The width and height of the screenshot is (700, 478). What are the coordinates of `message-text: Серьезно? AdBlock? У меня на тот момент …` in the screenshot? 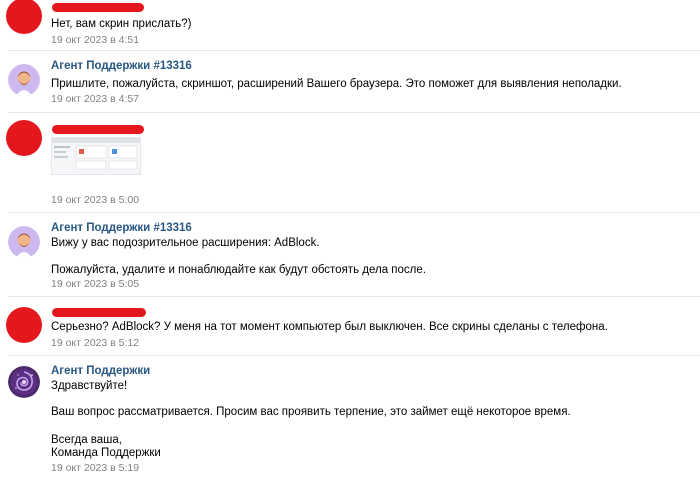 It's located at (329, 327).